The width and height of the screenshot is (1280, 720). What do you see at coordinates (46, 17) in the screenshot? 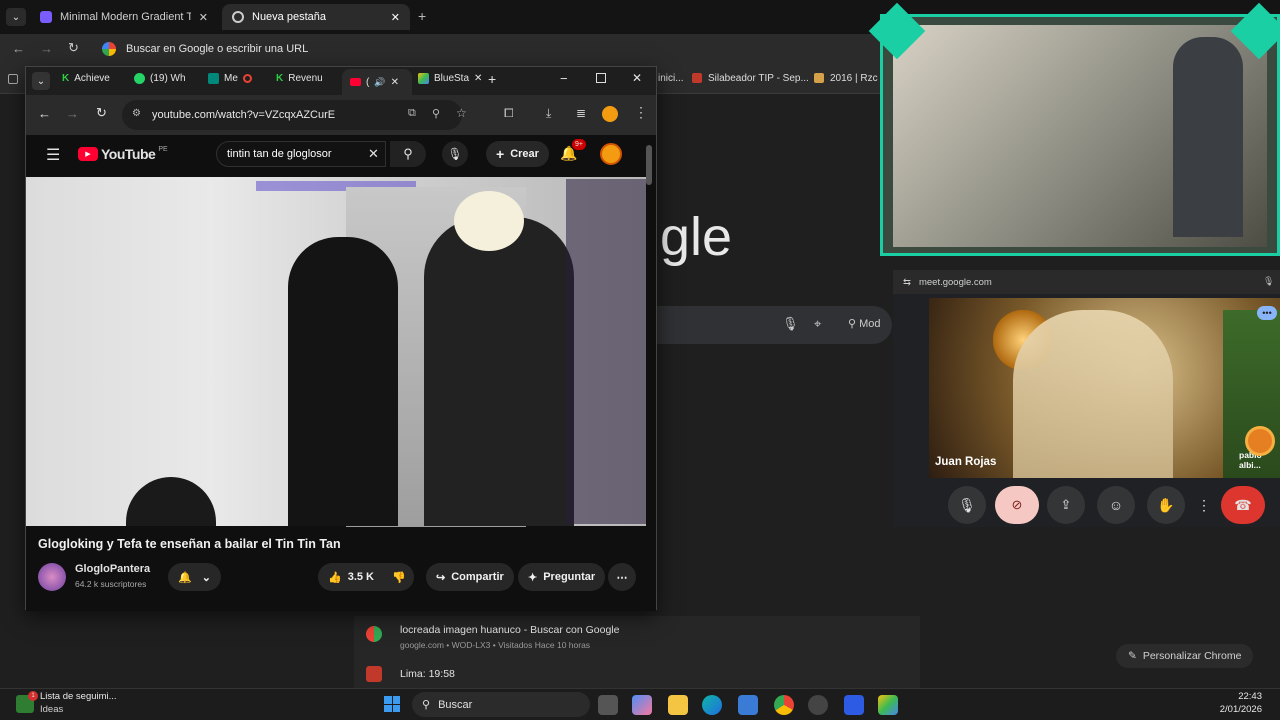
I see `canva-favicon-icon` at bounding box center [46, 17].